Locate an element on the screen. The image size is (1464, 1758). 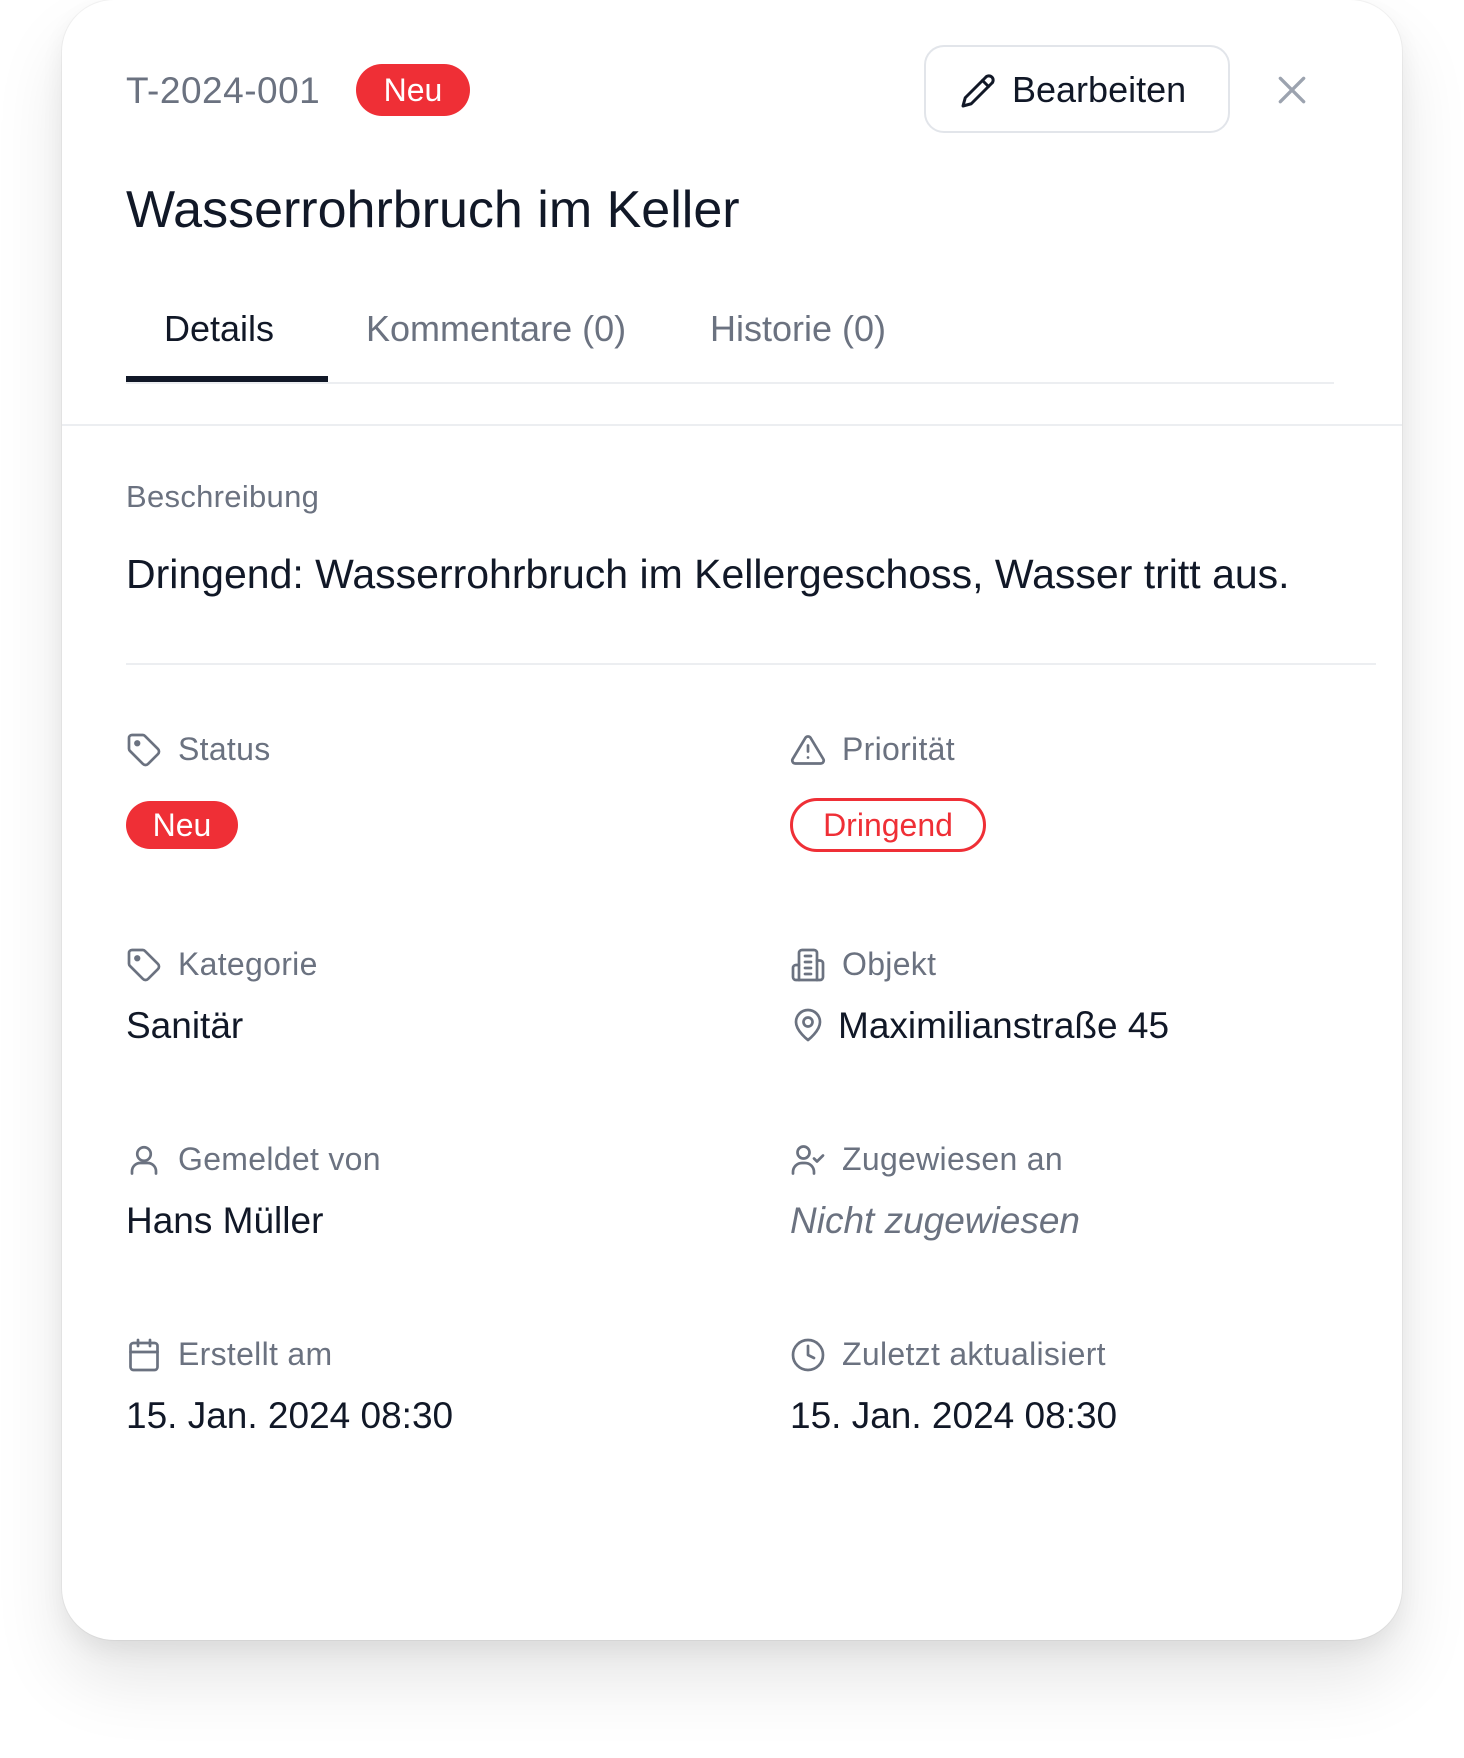
tab-details: Details is located at coordinates (219, 329).